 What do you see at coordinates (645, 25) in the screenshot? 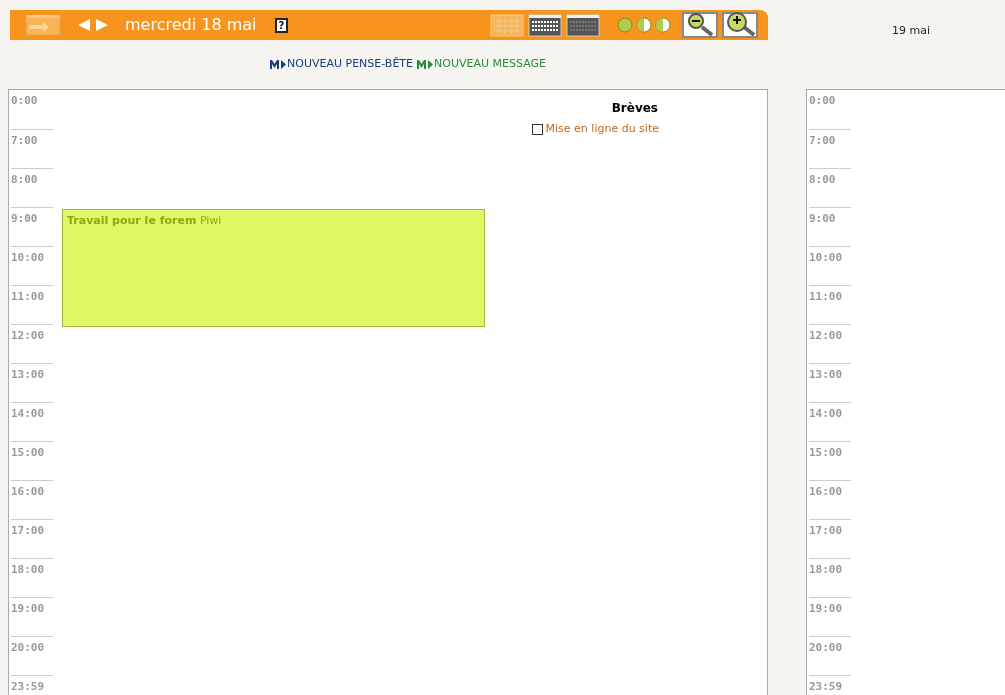
I see `circles-icon` at bounding box center [645, 25].